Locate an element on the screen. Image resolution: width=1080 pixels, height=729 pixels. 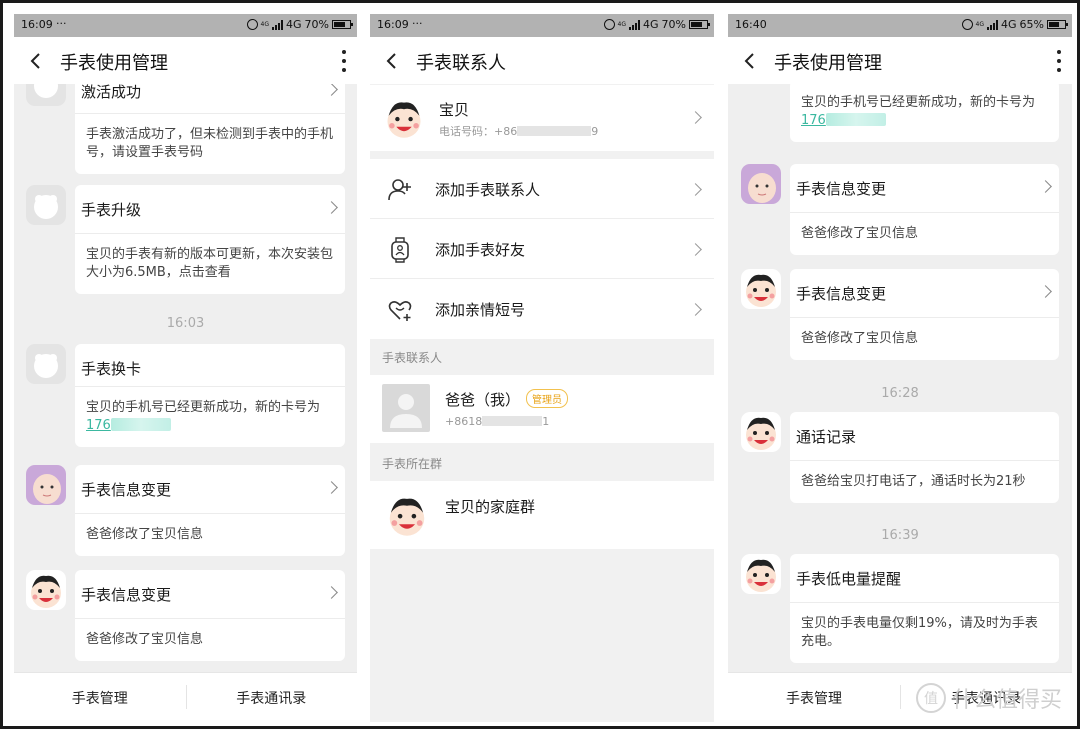
card-body: 宝贝的手表电量仅剩19%，请及时为手表充电。 is located at coordinates (919, 632).